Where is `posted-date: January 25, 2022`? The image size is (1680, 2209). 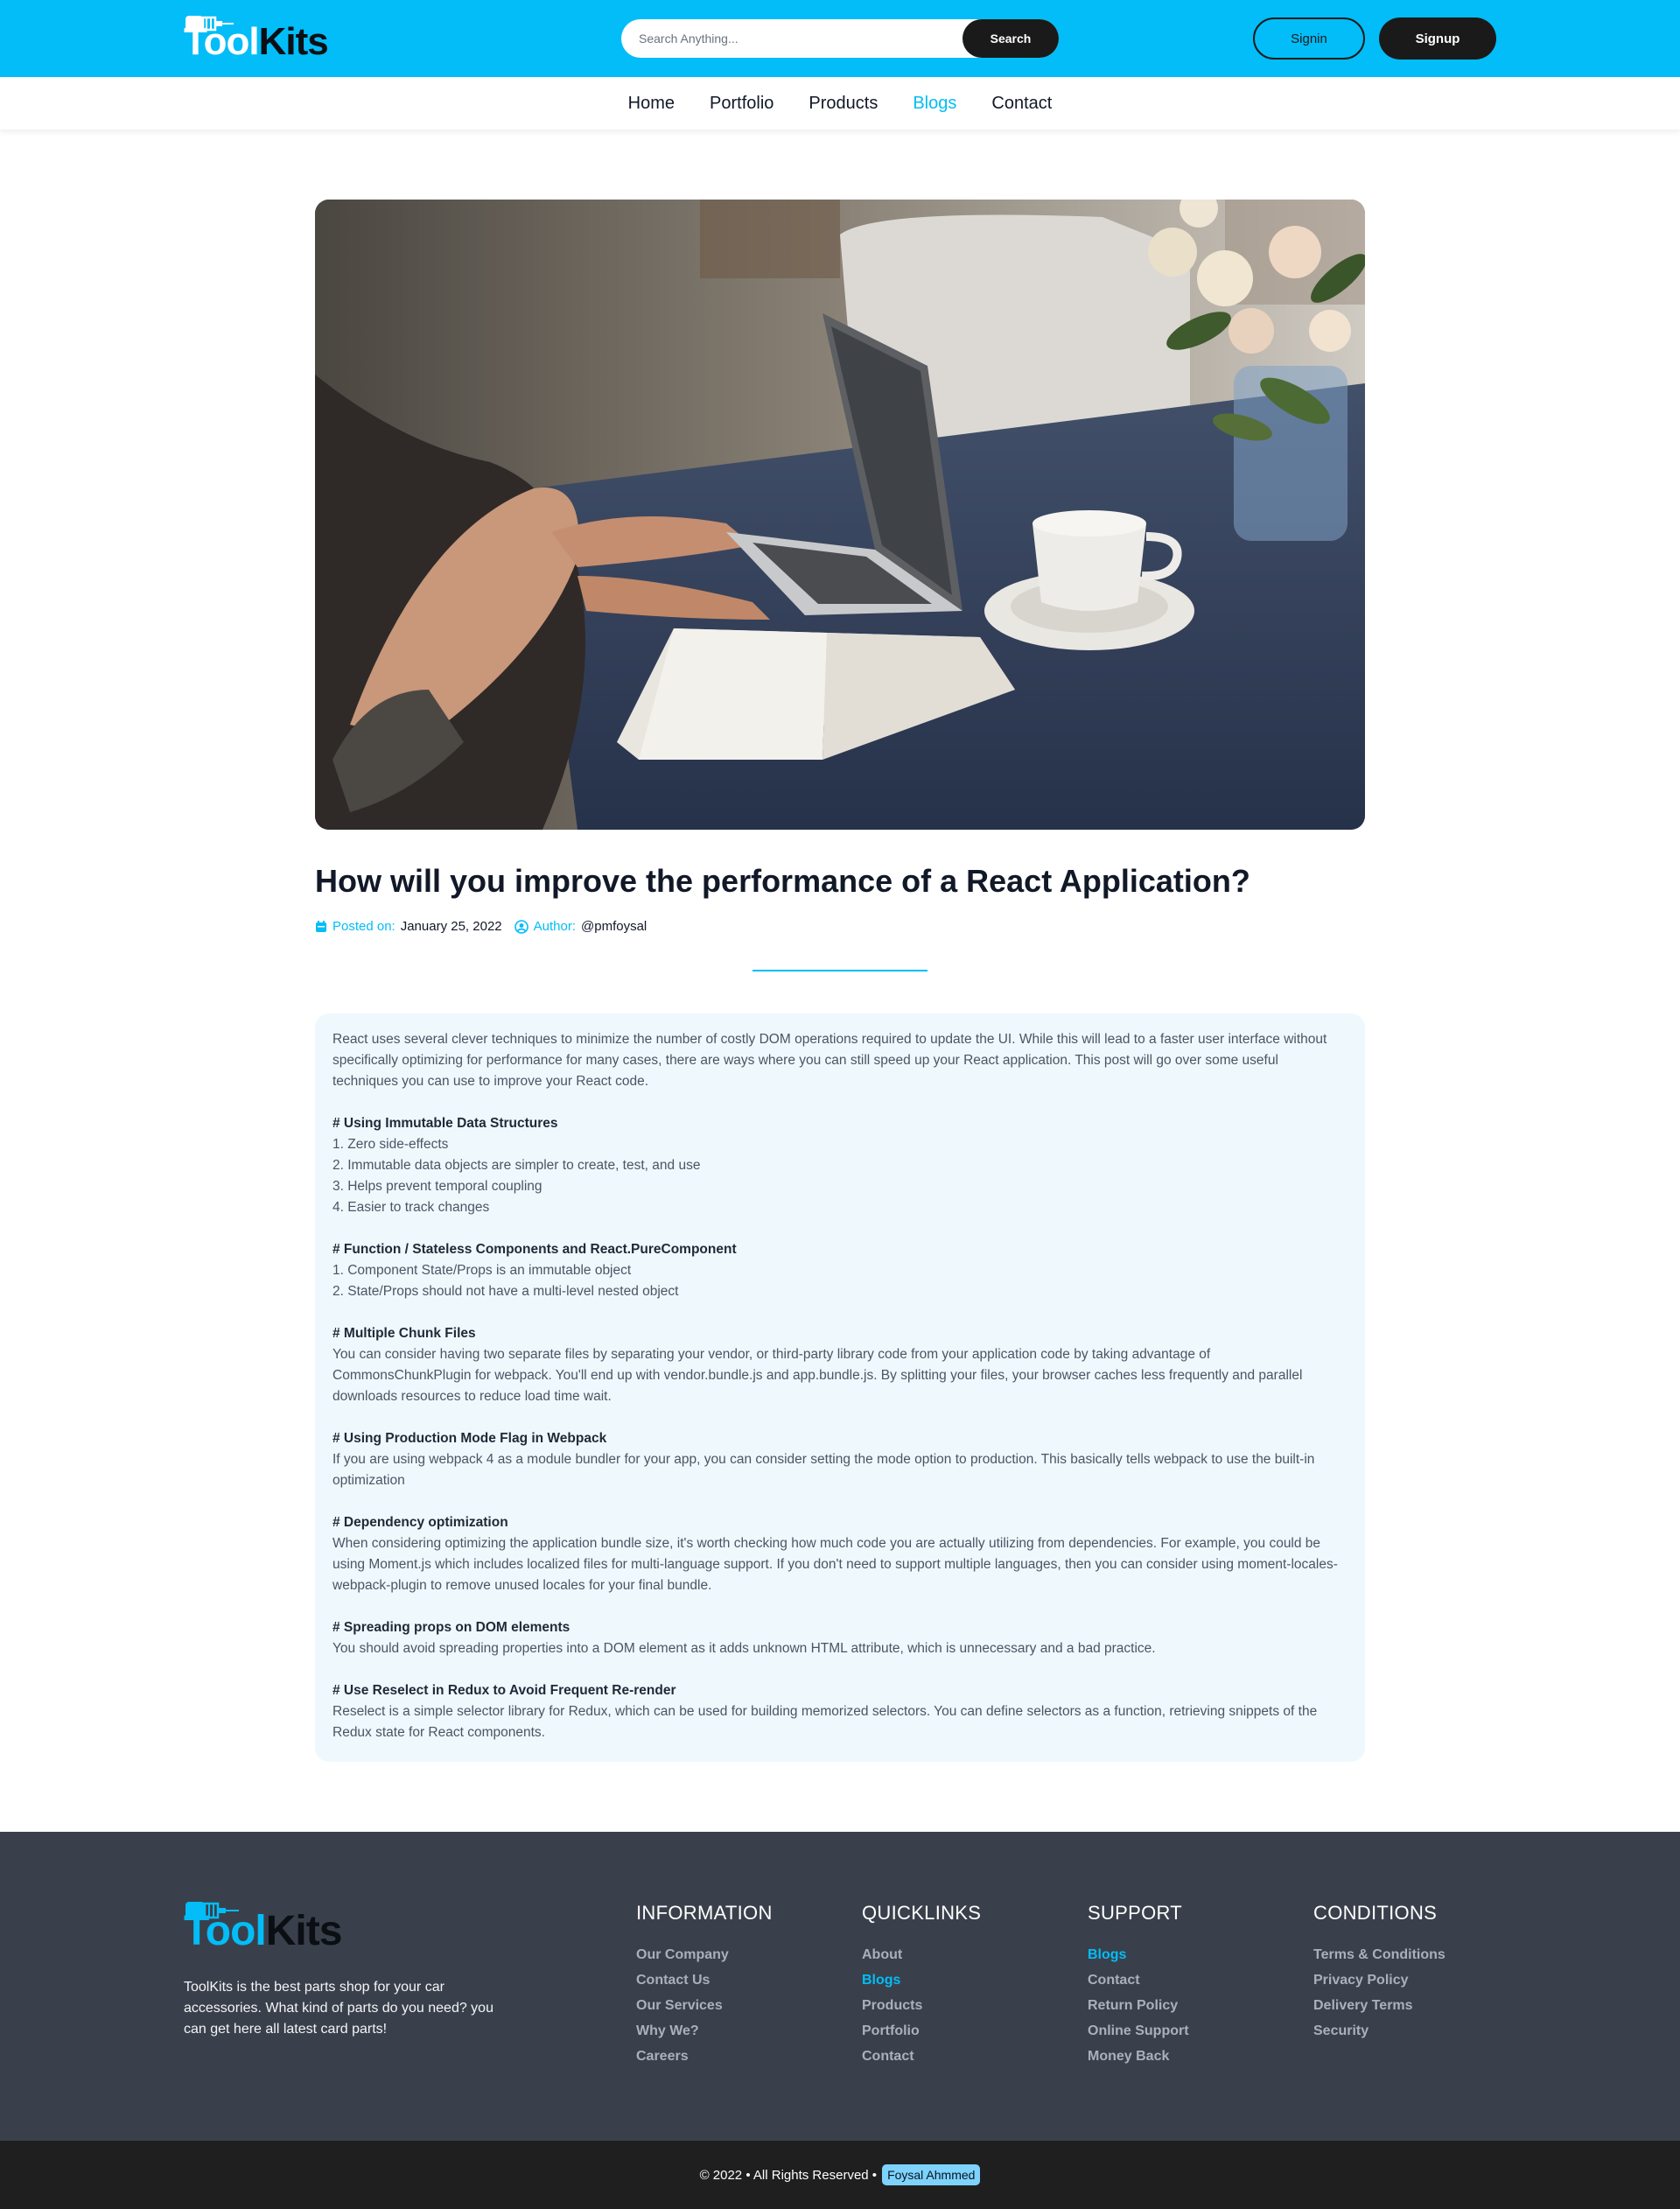
posted-date: January 25, 2022 is located at coordinates (451, 926).